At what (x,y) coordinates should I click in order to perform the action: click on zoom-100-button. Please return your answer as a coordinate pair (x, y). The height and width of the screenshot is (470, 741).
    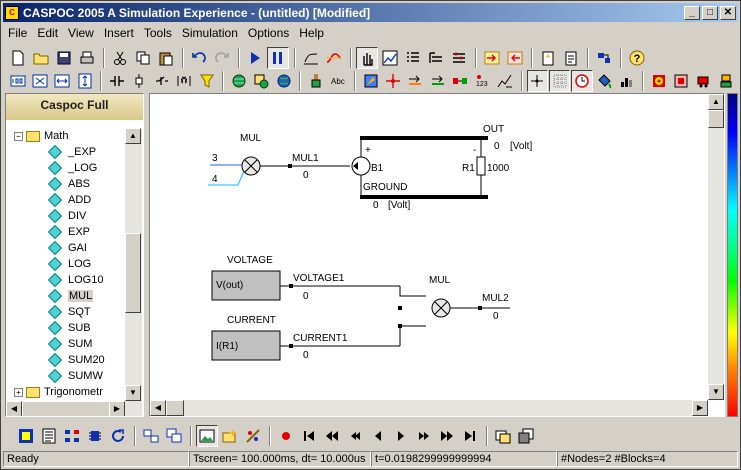
    Looking at the image, I should click on (17, 81).